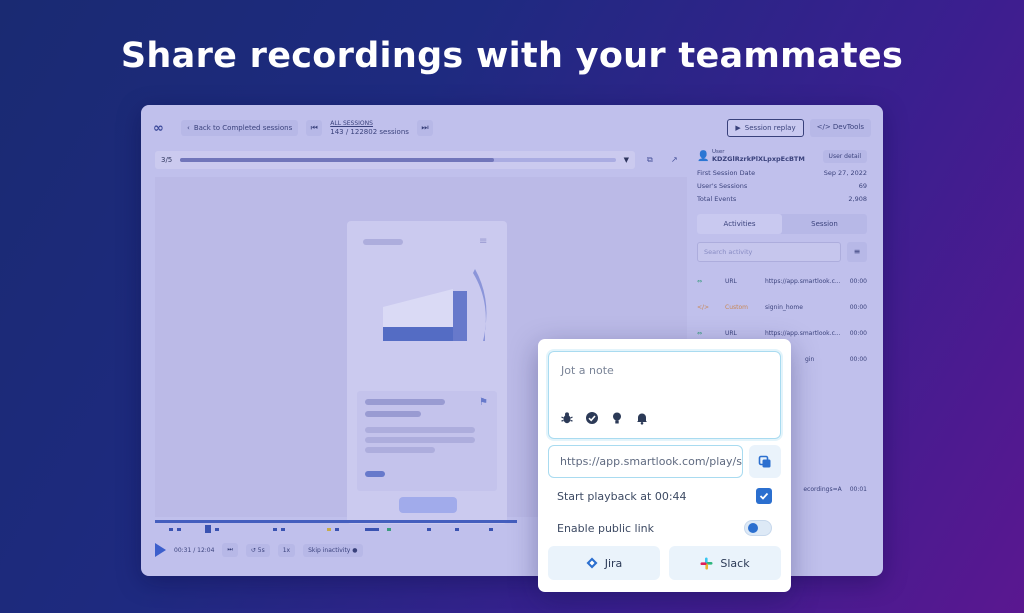  I want to click on side-tabs: Activities Session, so click(782, 224).